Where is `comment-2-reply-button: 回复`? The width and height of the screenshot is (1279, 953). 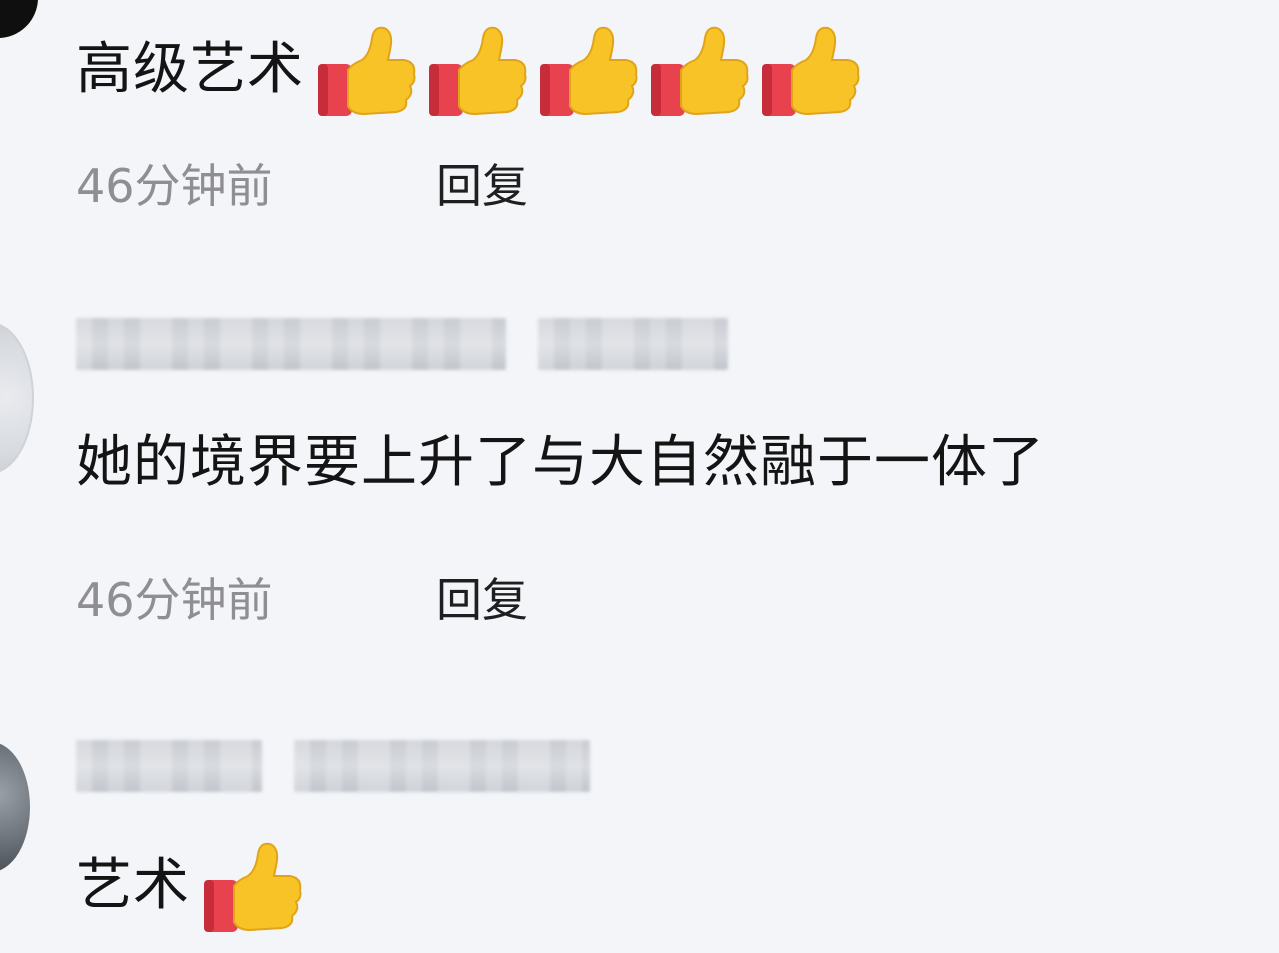
comment-2-reply-button: 回复 is located at coordinates (482, 600).